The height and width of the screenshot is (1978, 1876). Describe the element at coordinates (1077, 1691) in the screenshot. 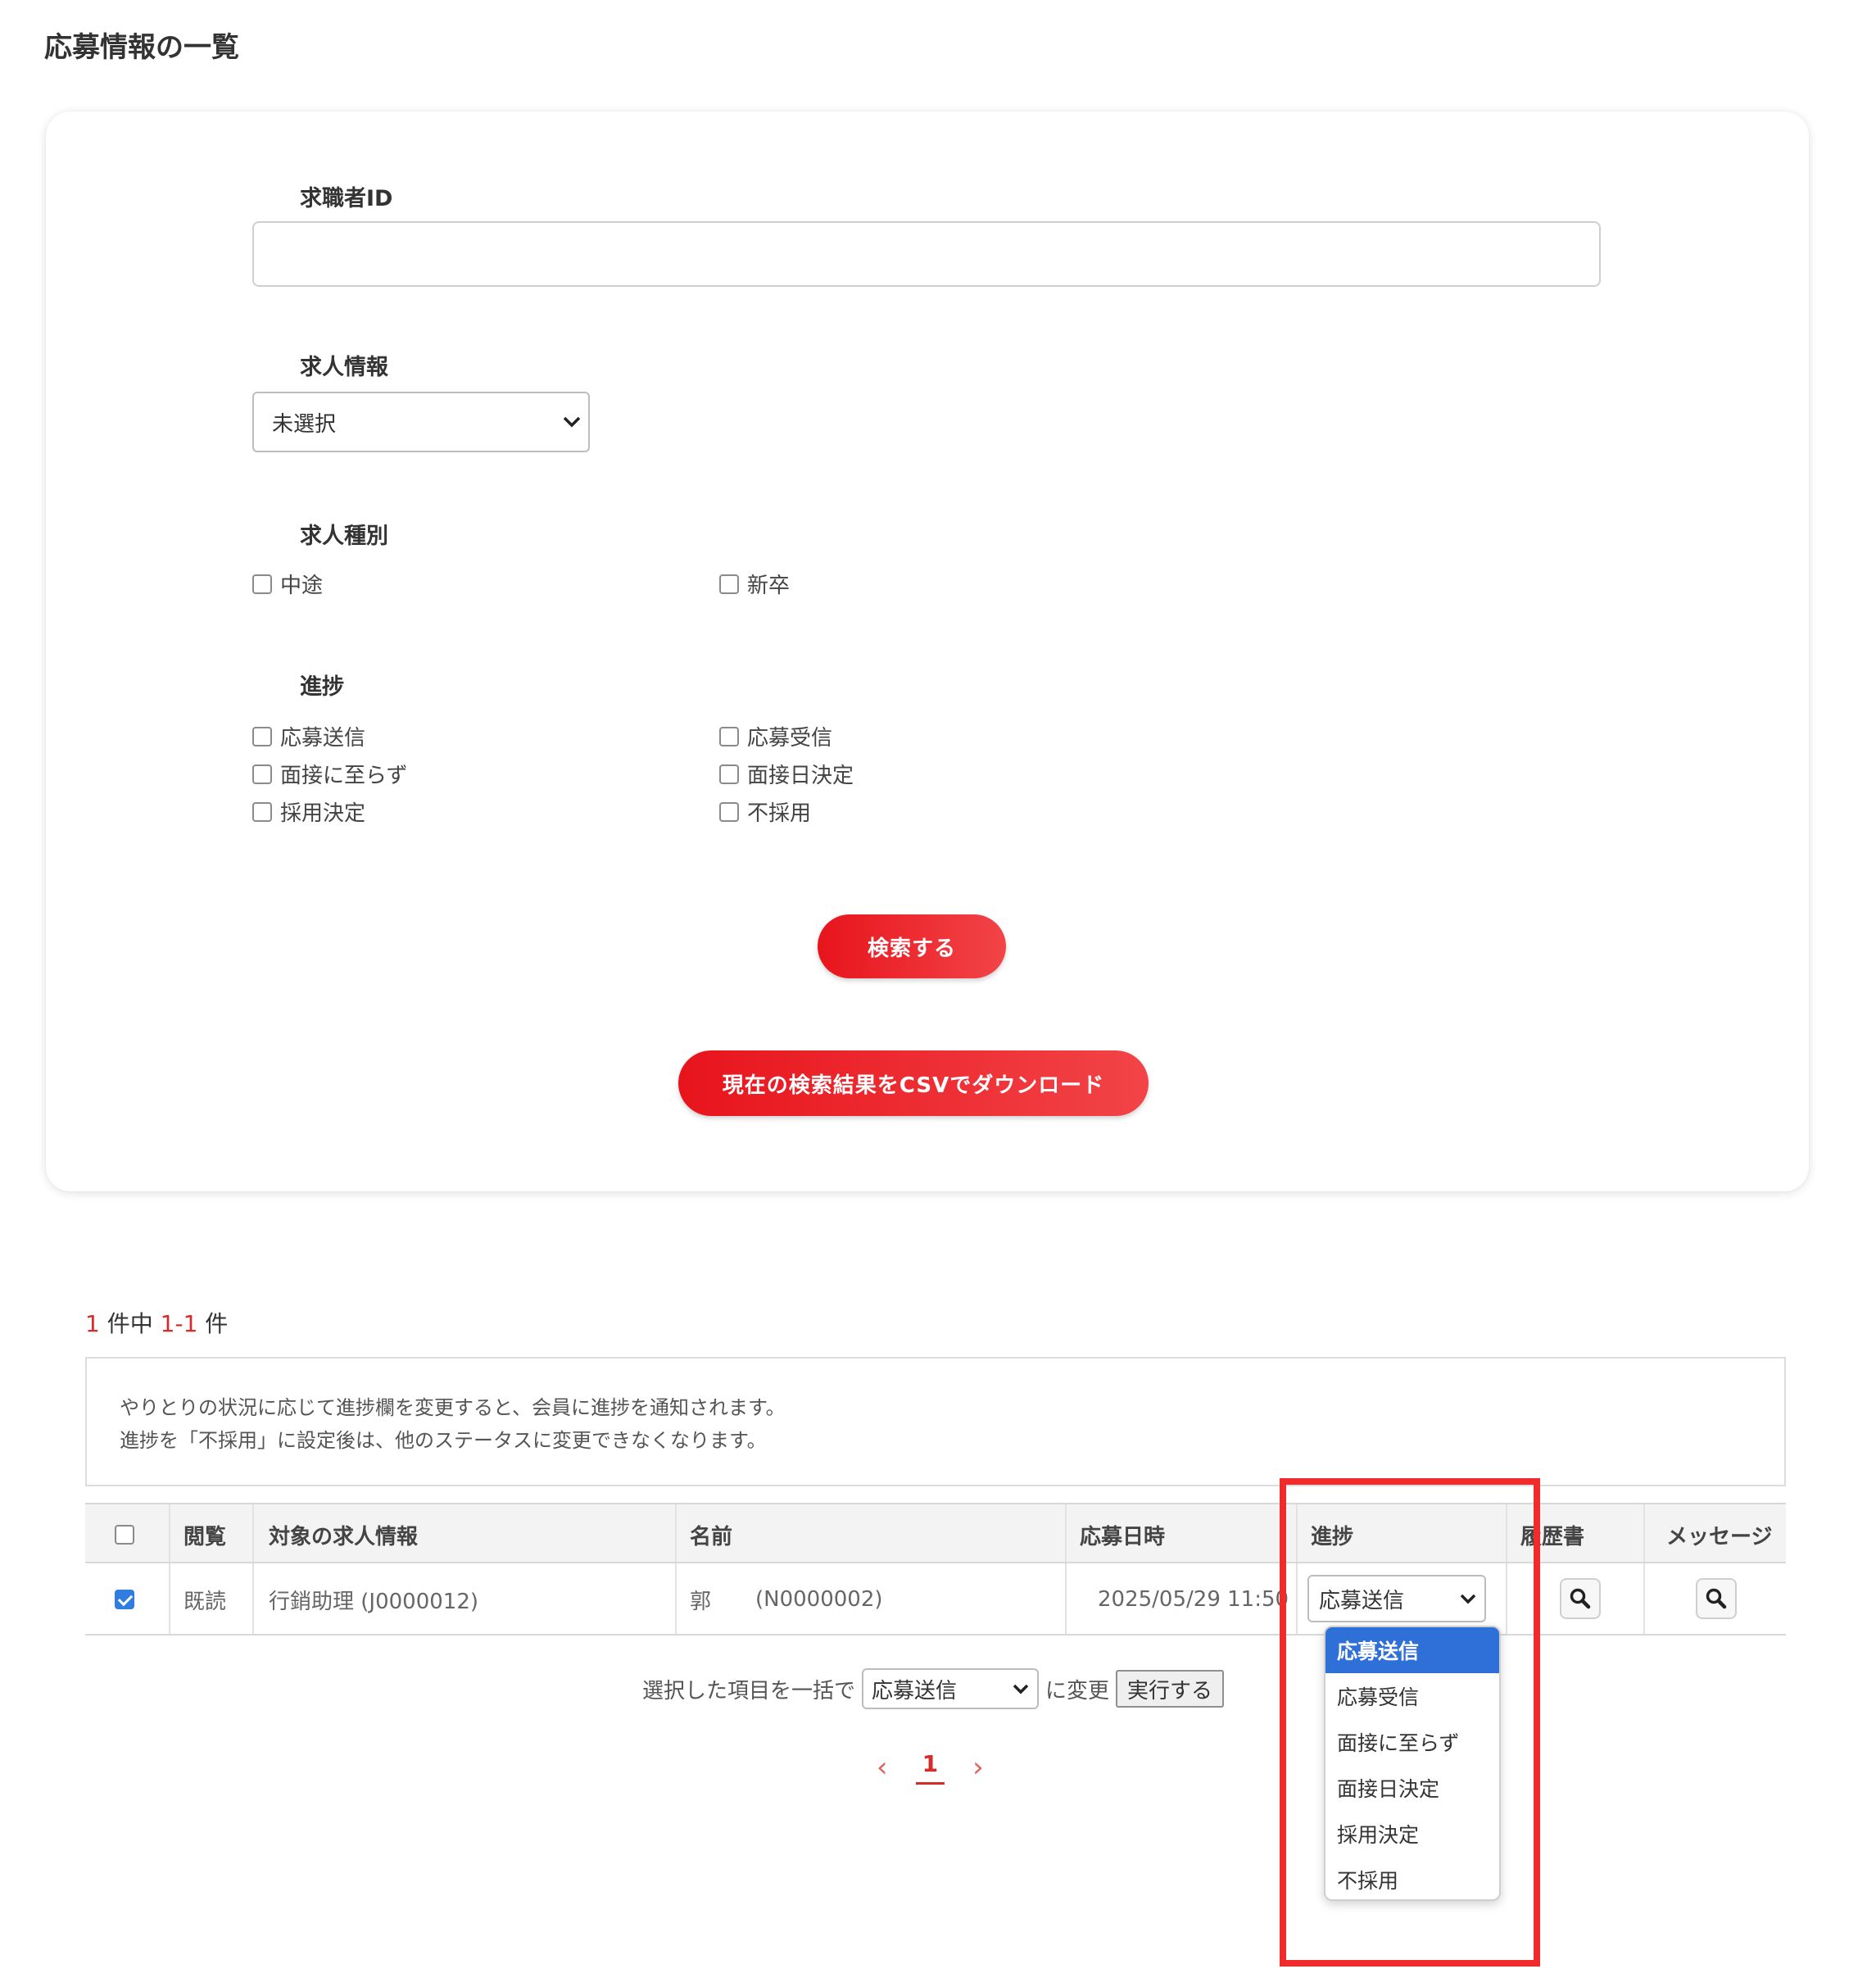

I see `bulk-suffix: に変更` at that location.